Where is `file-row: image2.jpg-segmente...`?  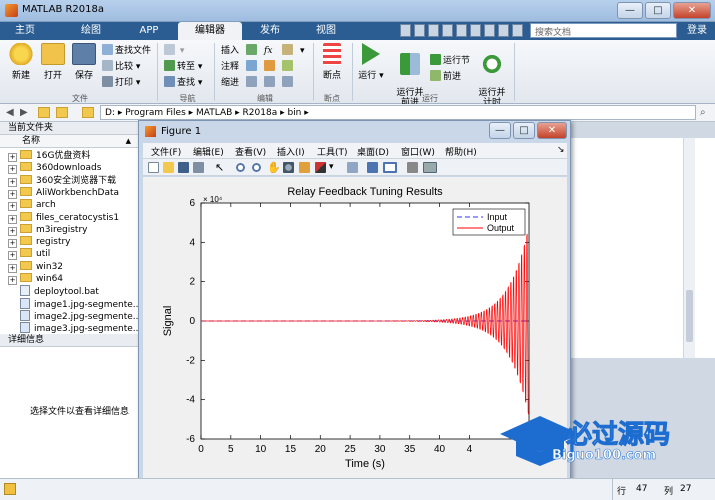 file-row: image2.jpg-segmente... is located at coordinates (70, 315).